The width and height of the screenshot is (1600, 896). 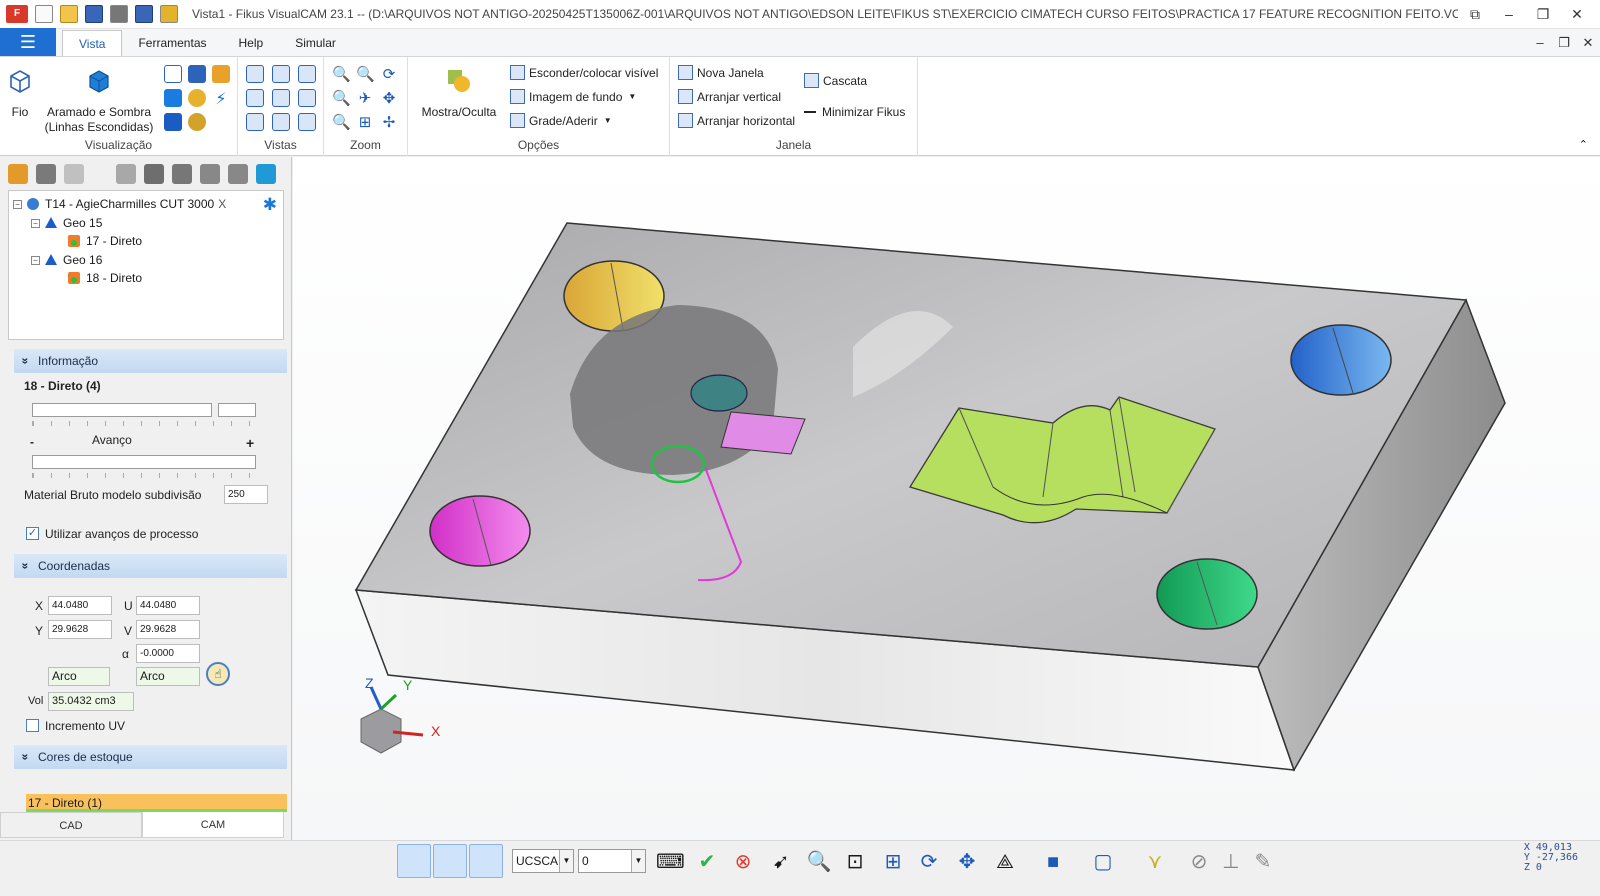 What do you see at coordinates (66, 260) in the screenshot?
I see `tree-item-geo16: − Geo 16` at bounding box center [66, 260].